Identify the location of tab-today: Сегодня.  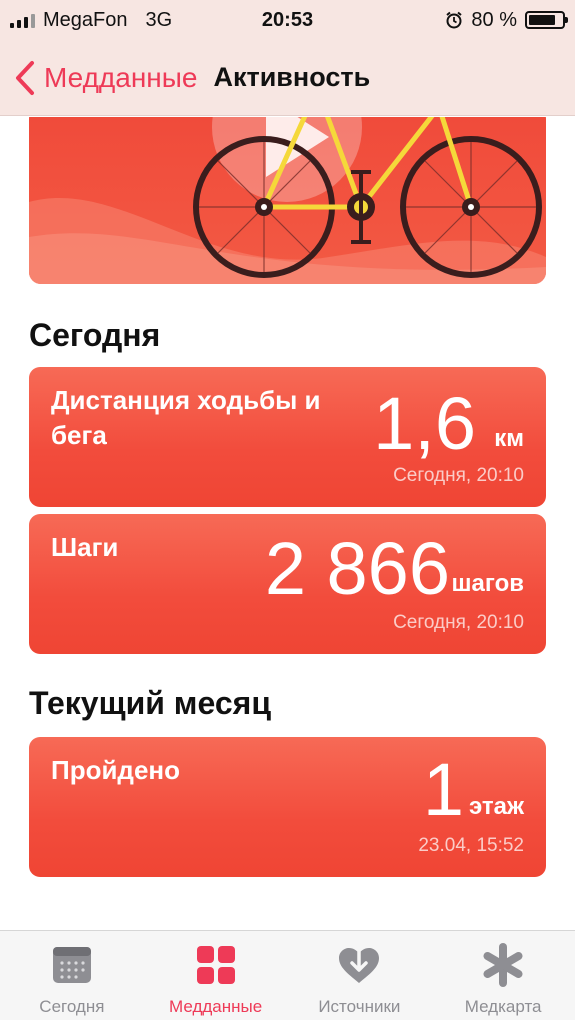
(72, 975).